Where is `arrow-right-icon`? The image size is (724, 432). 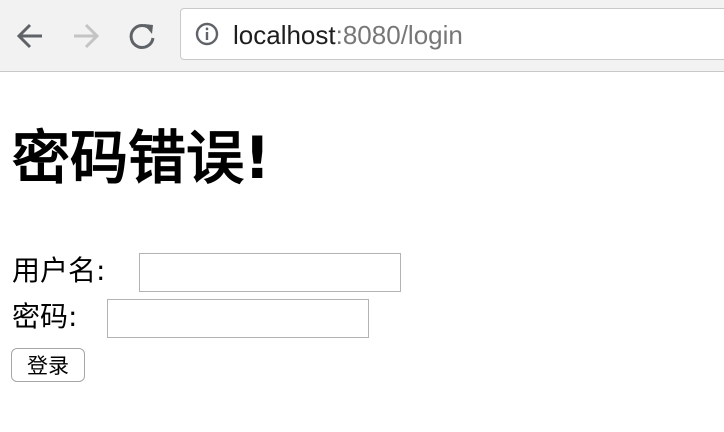 arrow-right-icon is located at coordinates (87, 36).